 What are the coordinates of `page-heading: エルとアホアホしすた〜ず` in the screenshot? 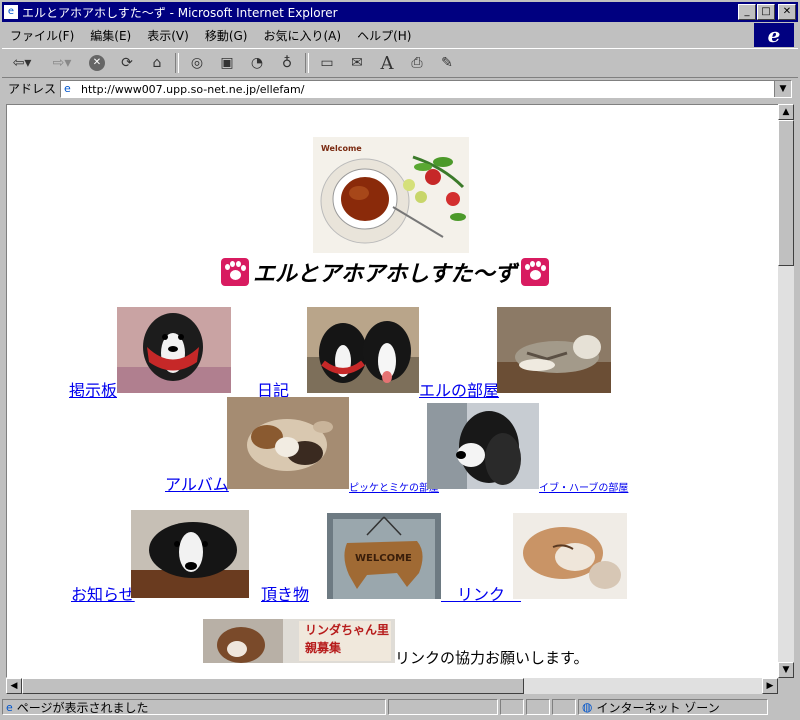 It's located at (393, 272).